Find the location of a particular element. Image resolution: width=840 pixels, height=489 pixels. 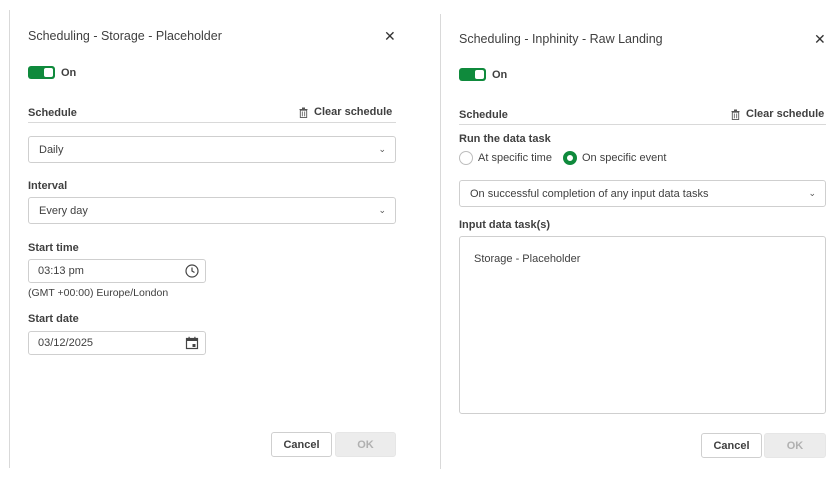

right-close-icon: ✕ is located at coordinates (820, 39).